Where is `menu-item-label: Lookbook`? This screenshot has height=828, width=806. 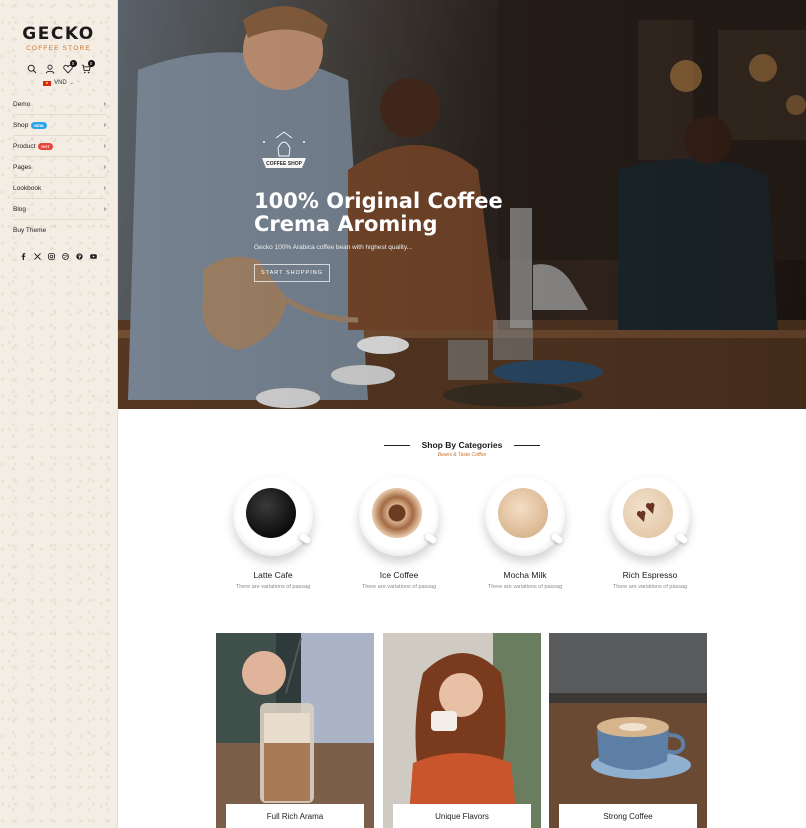 menu-item-label: Lookbook is located at coordinates (27, 188).